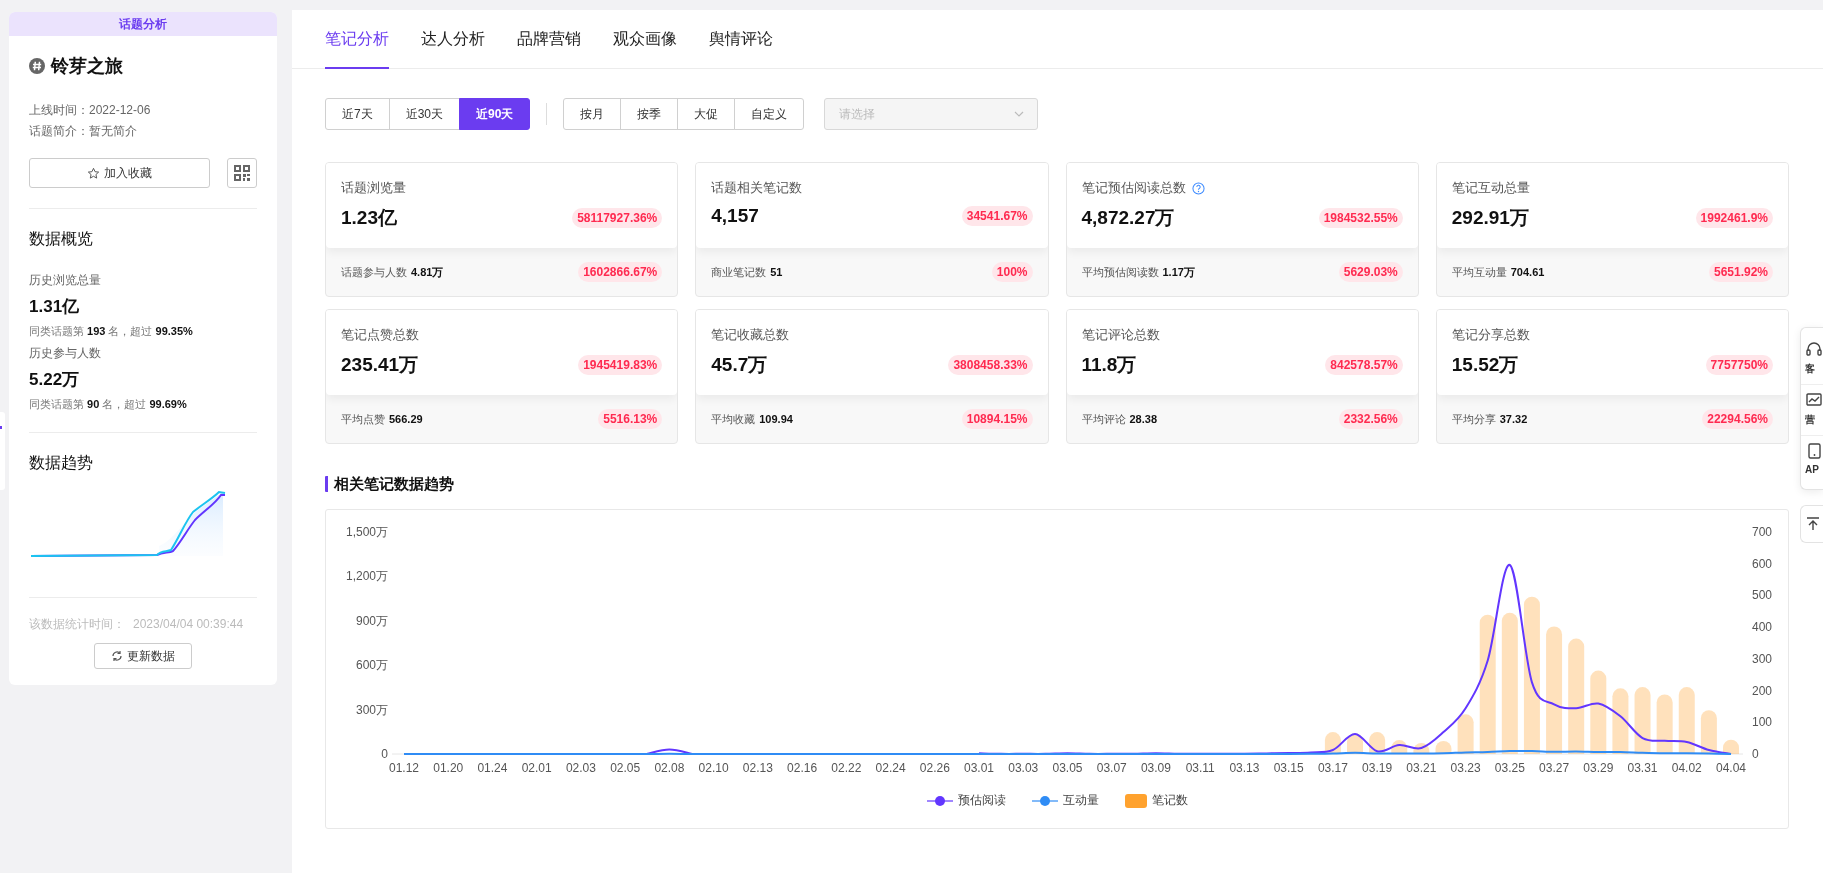 Image resolution: width=1823 pixels, height=873 pixels. Describe the element at coordinates (979, 768) in the screenshot. I see `axis-label: 03.01` at that location.